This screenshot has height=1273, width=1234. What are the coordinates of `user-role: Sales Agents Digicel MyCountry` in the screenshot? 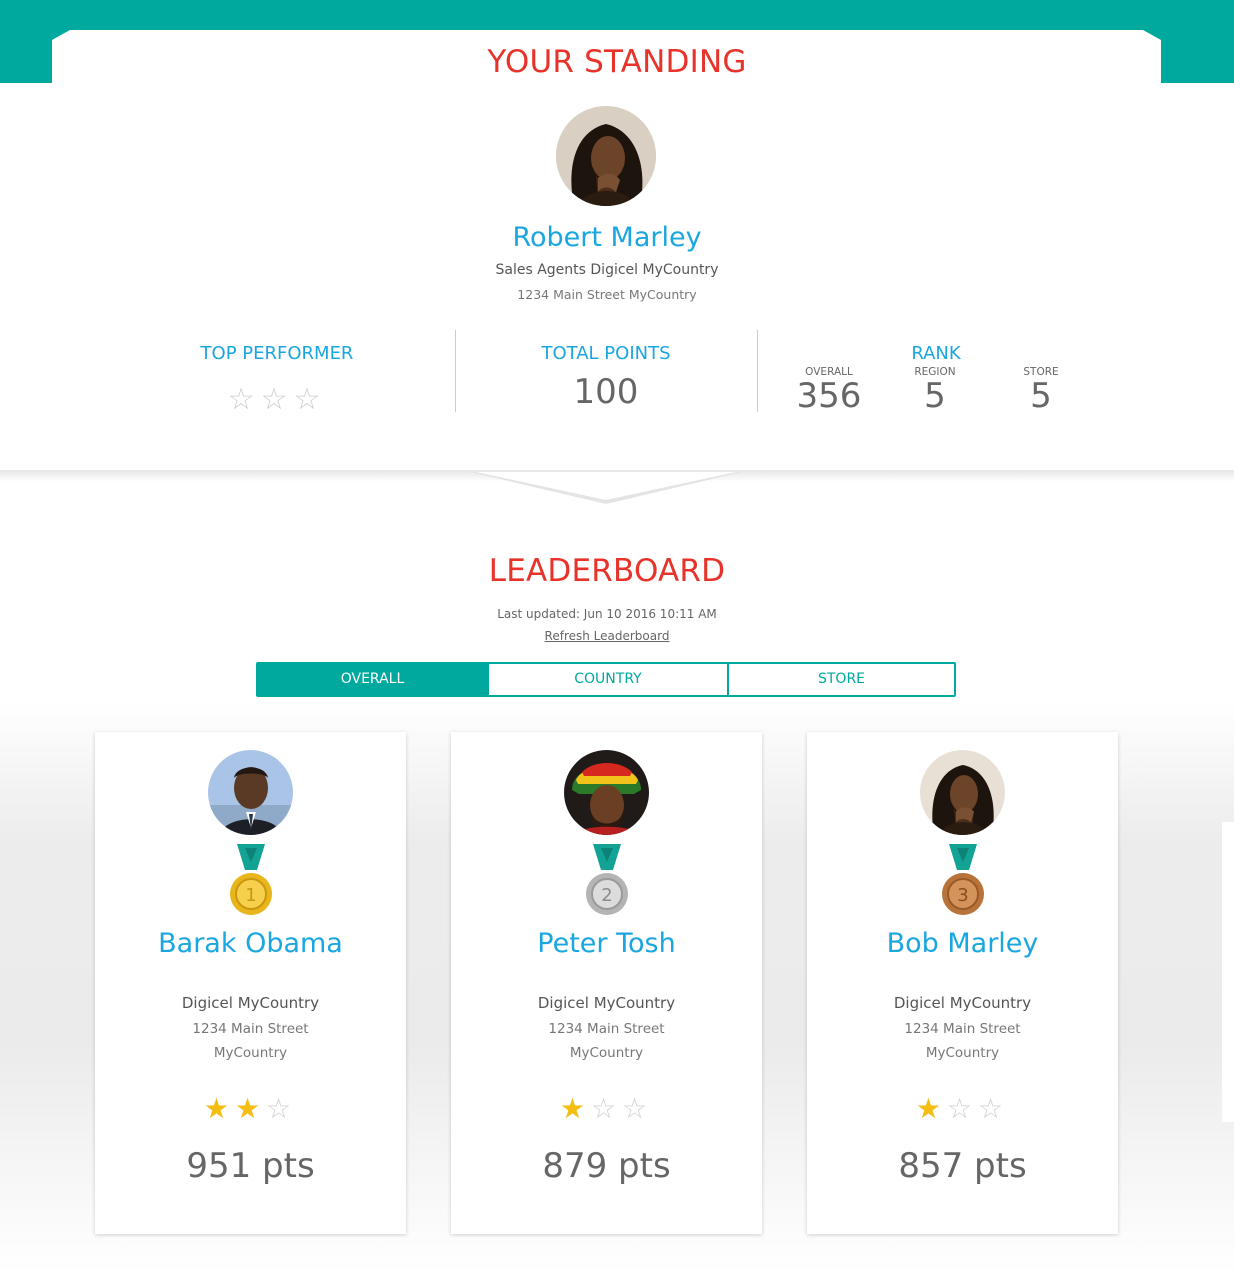 It's located at (607, 270).